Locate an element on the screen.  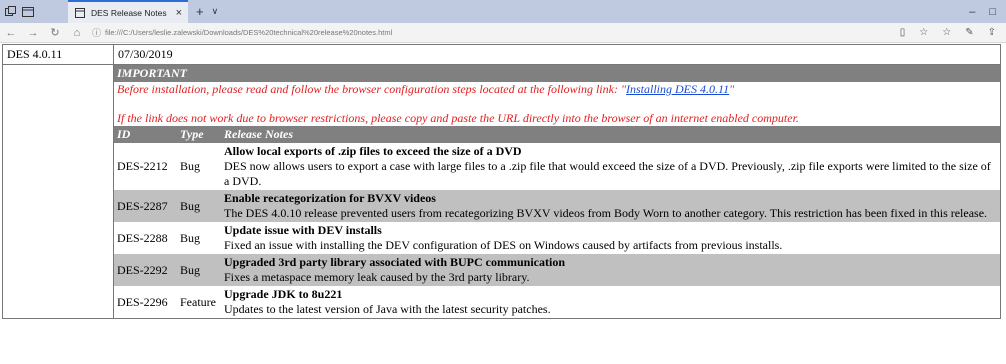
tab-list-chevron-down-icon: ∨ is located at coordinates (215, 11).